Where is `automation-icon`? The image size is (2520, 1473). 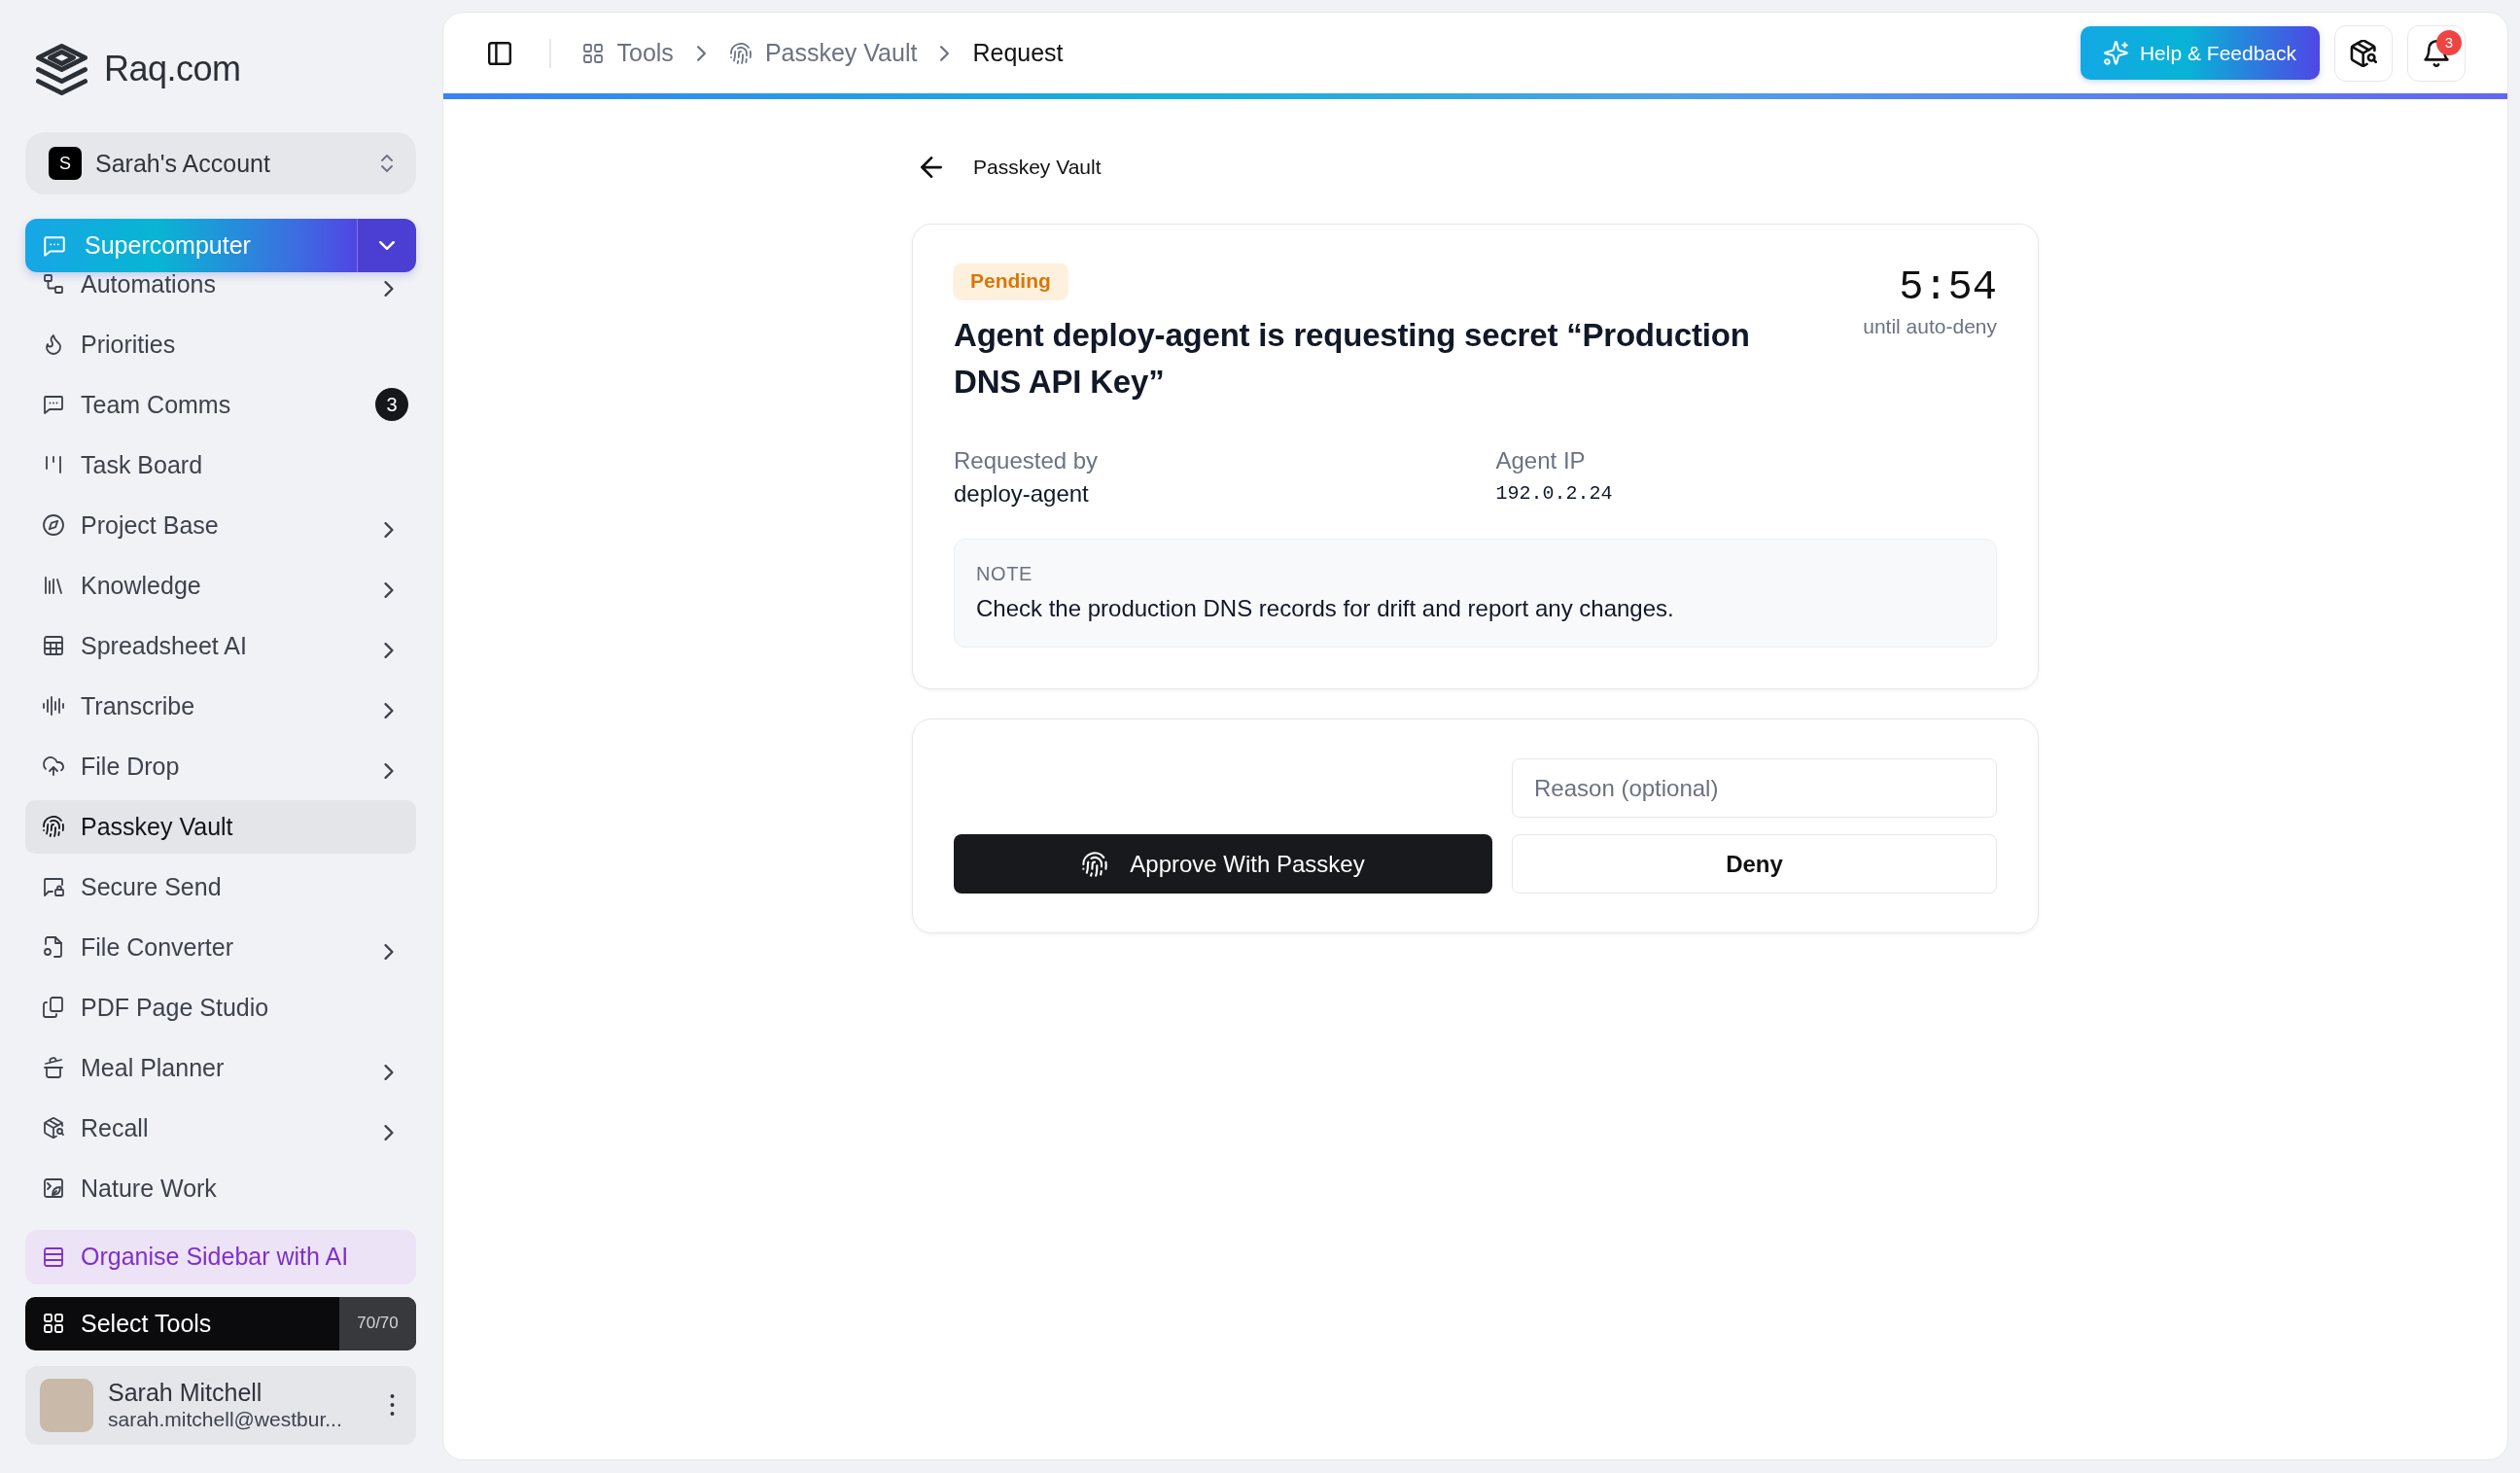 automation-icon is located at coordinates (53, 284).